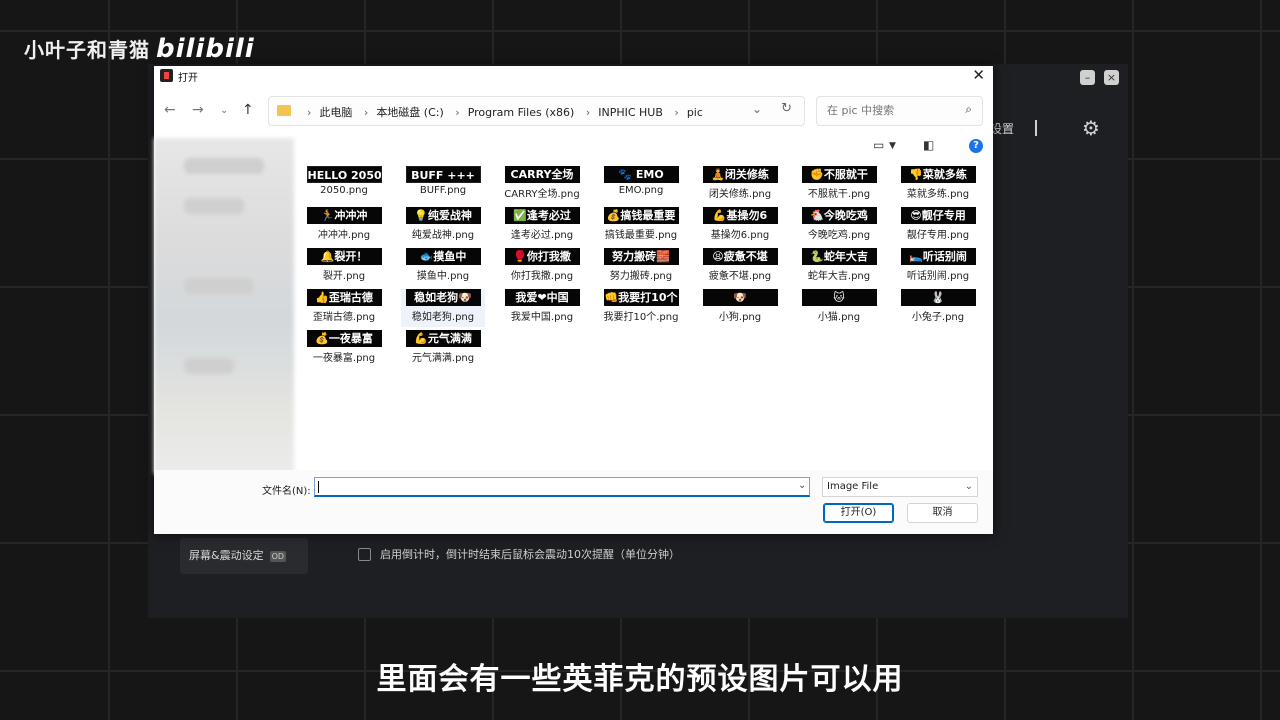  What do you see at coordinates (938, 235) in the screenshot?
I see `file-name: 靓仔专用.png` at bounding box center [938, 235].